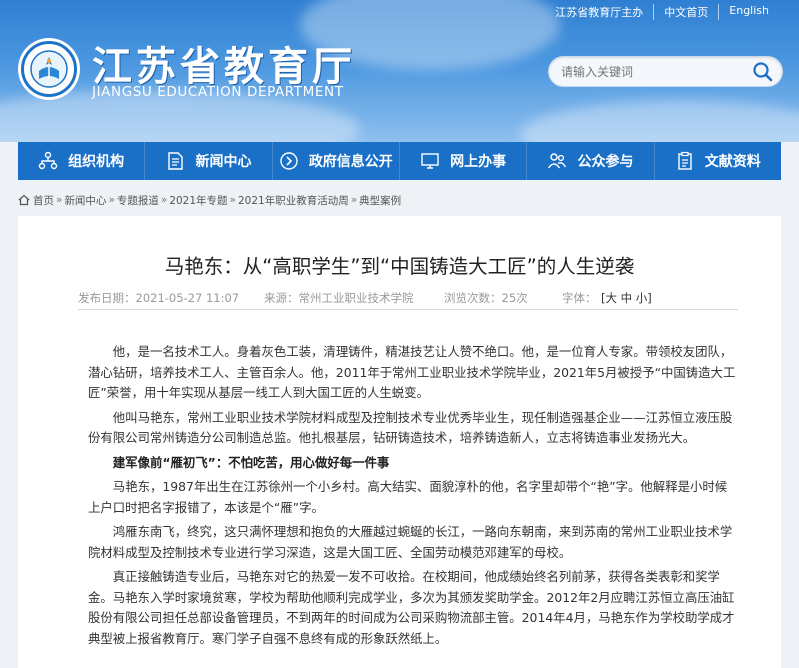 The width and height of the screenshot is (799, 668). I want to click on article-title: 马艳东：从“高职学生”到“中国铸造大工匠”的人生逆袭, so click(399, 266).